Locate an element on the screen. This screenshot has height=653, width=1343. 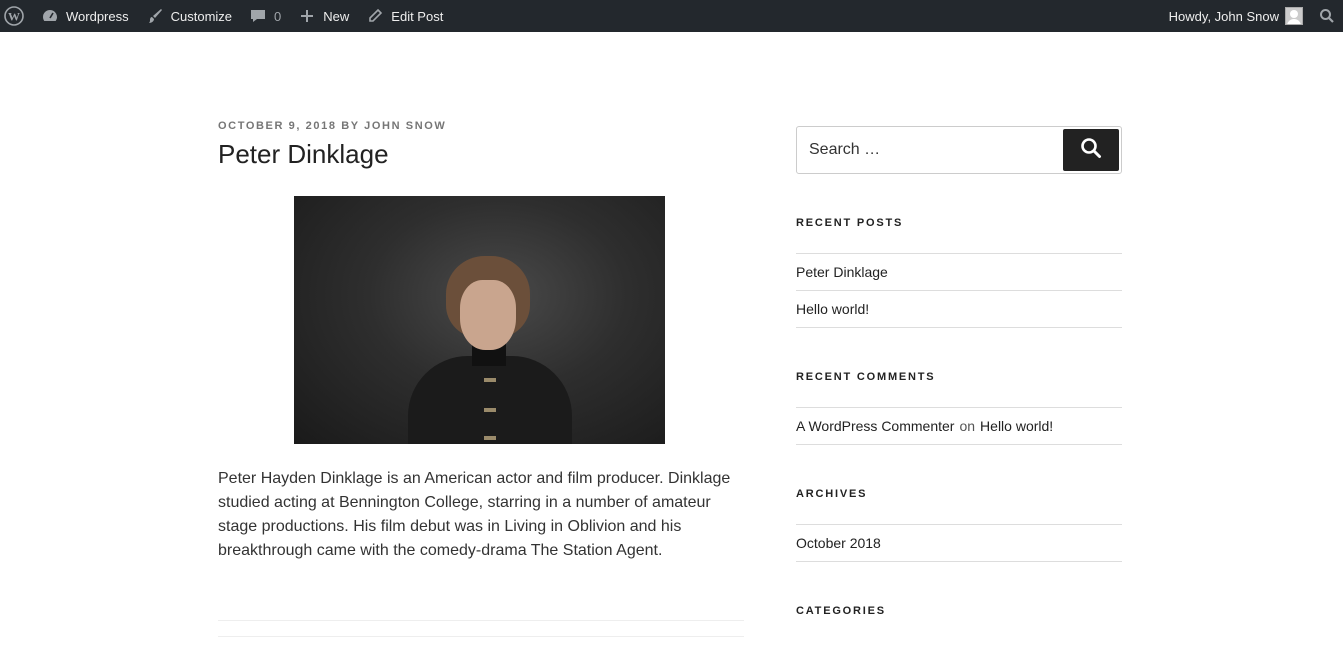
new-content-link: New is located at coordinates (323, 16).